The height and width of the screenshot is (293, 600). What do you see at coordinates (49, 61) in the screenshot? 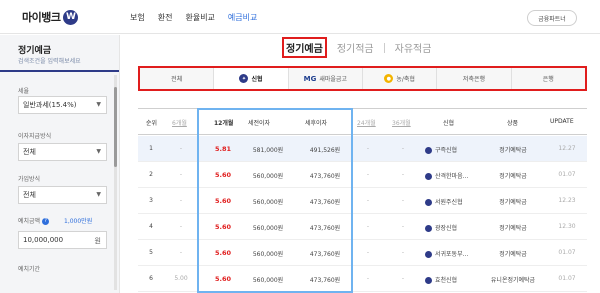
I see `sidebar-subtitle: 검색조건을 입력해보세요` at bounding box center [49, 61].